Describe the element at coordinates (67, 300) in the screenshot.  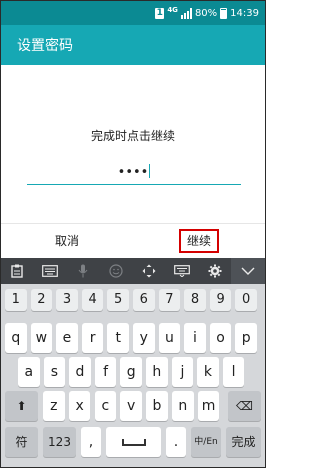
I see `key-3: 3` at that location.